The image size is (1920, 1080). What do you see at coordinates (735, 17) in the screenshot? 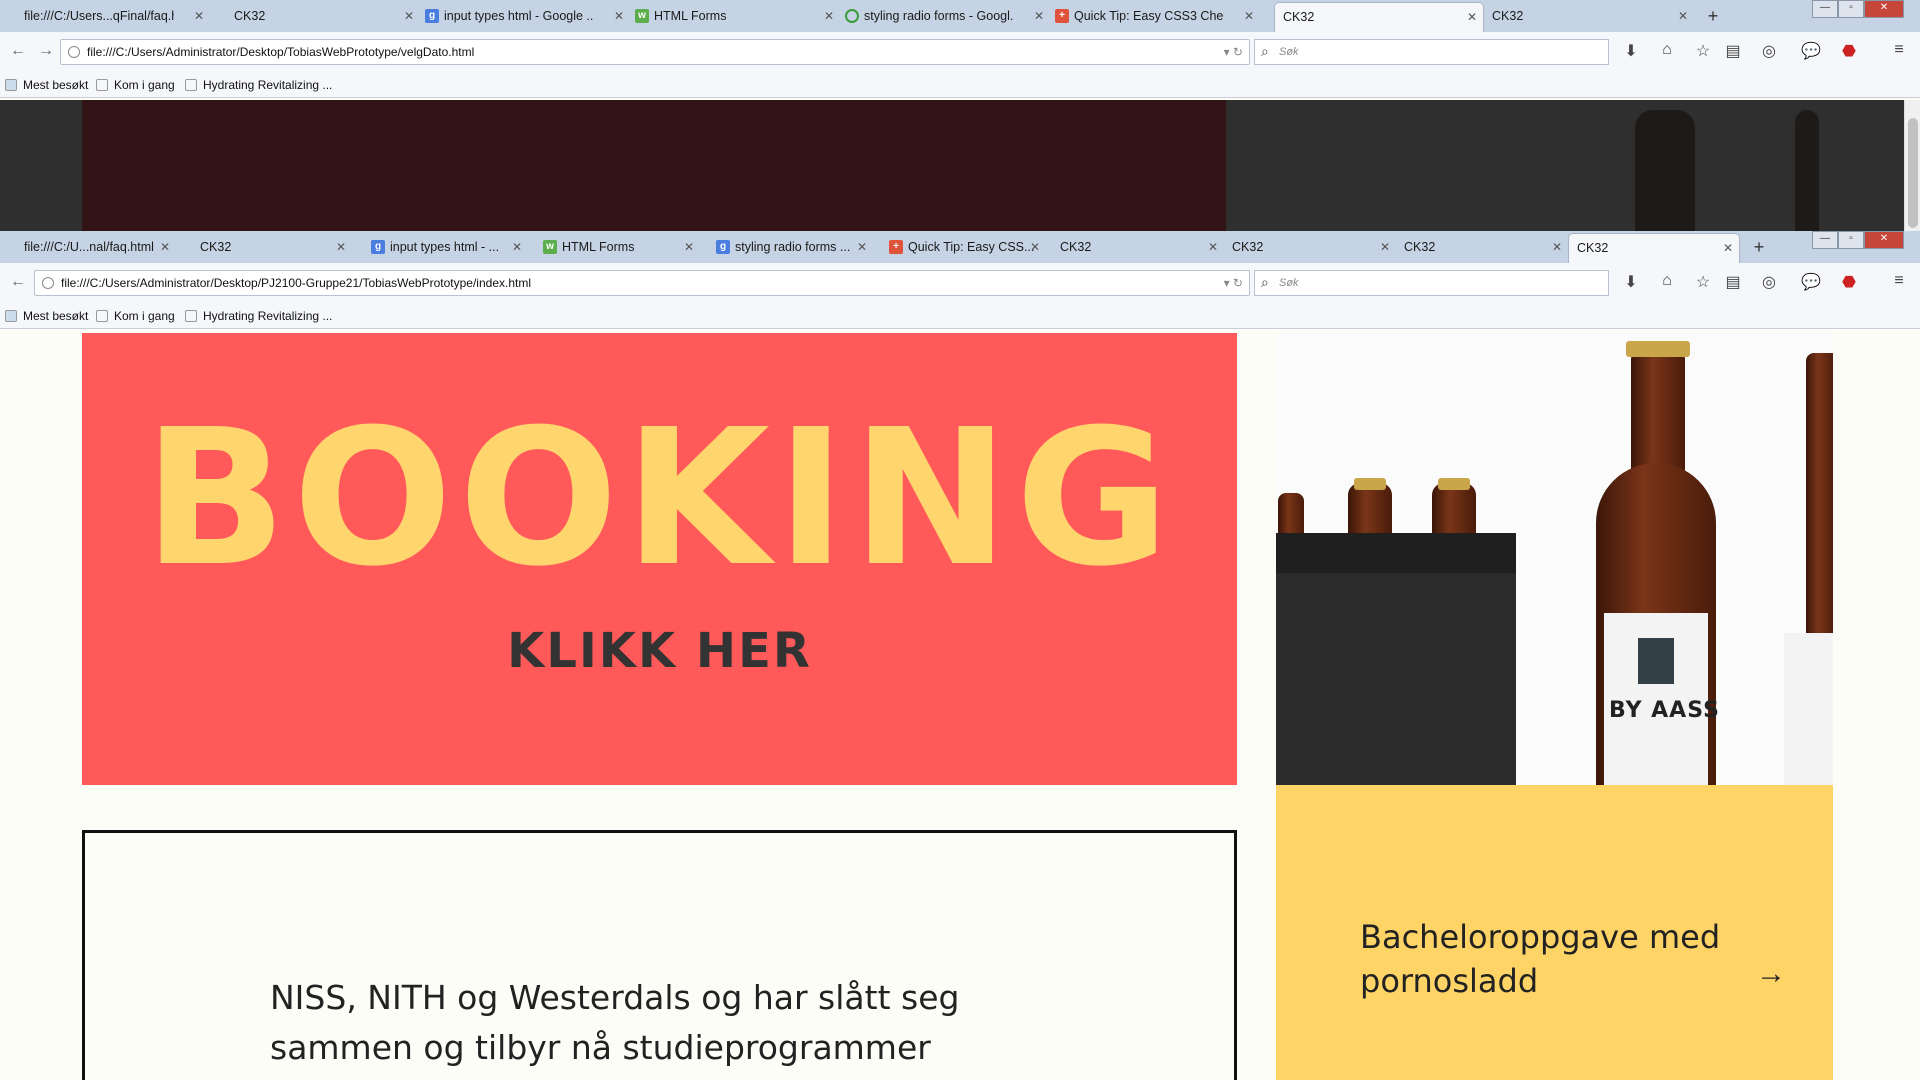
I see `back-tab-4: w HTML Forms ✕` at bounding box center [735, 17].